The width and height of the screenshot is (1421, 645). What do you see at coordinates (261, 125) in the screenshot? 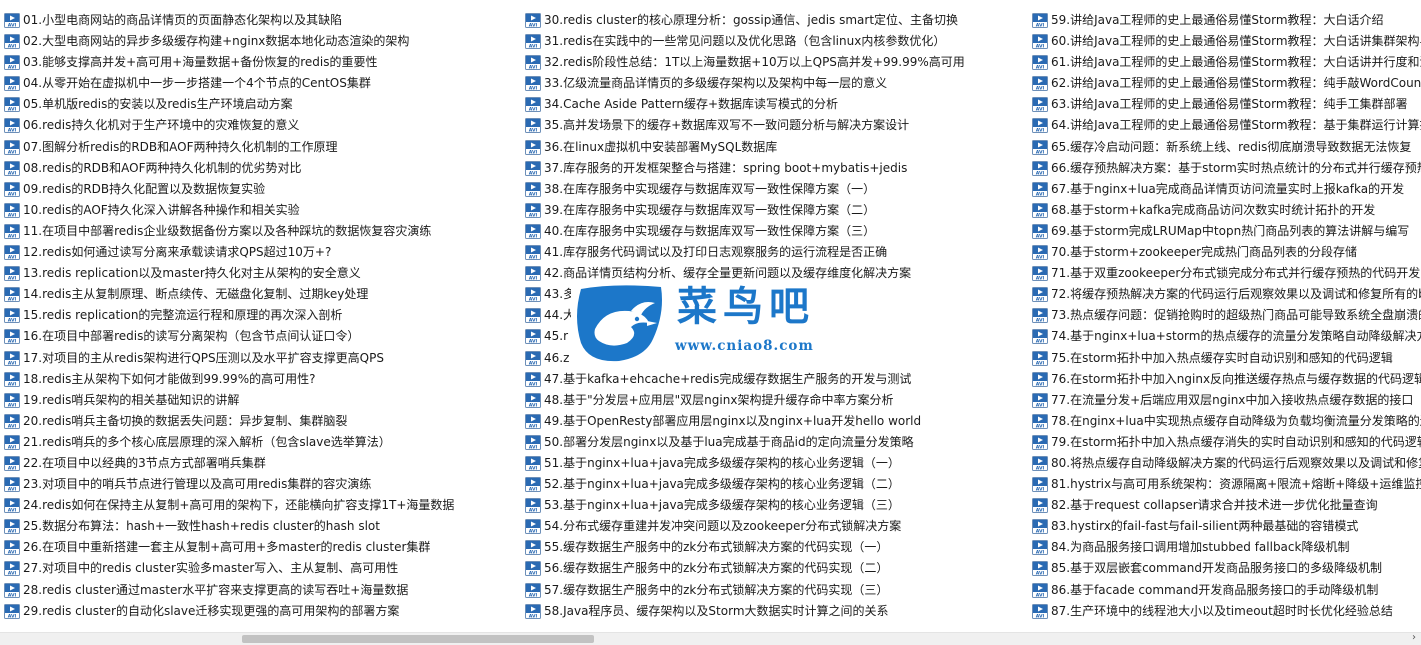
I see `file-item: AVI 06.redis持久化机对于生产环境中的灾难恢复的意义` at bounding box center [261, 125].